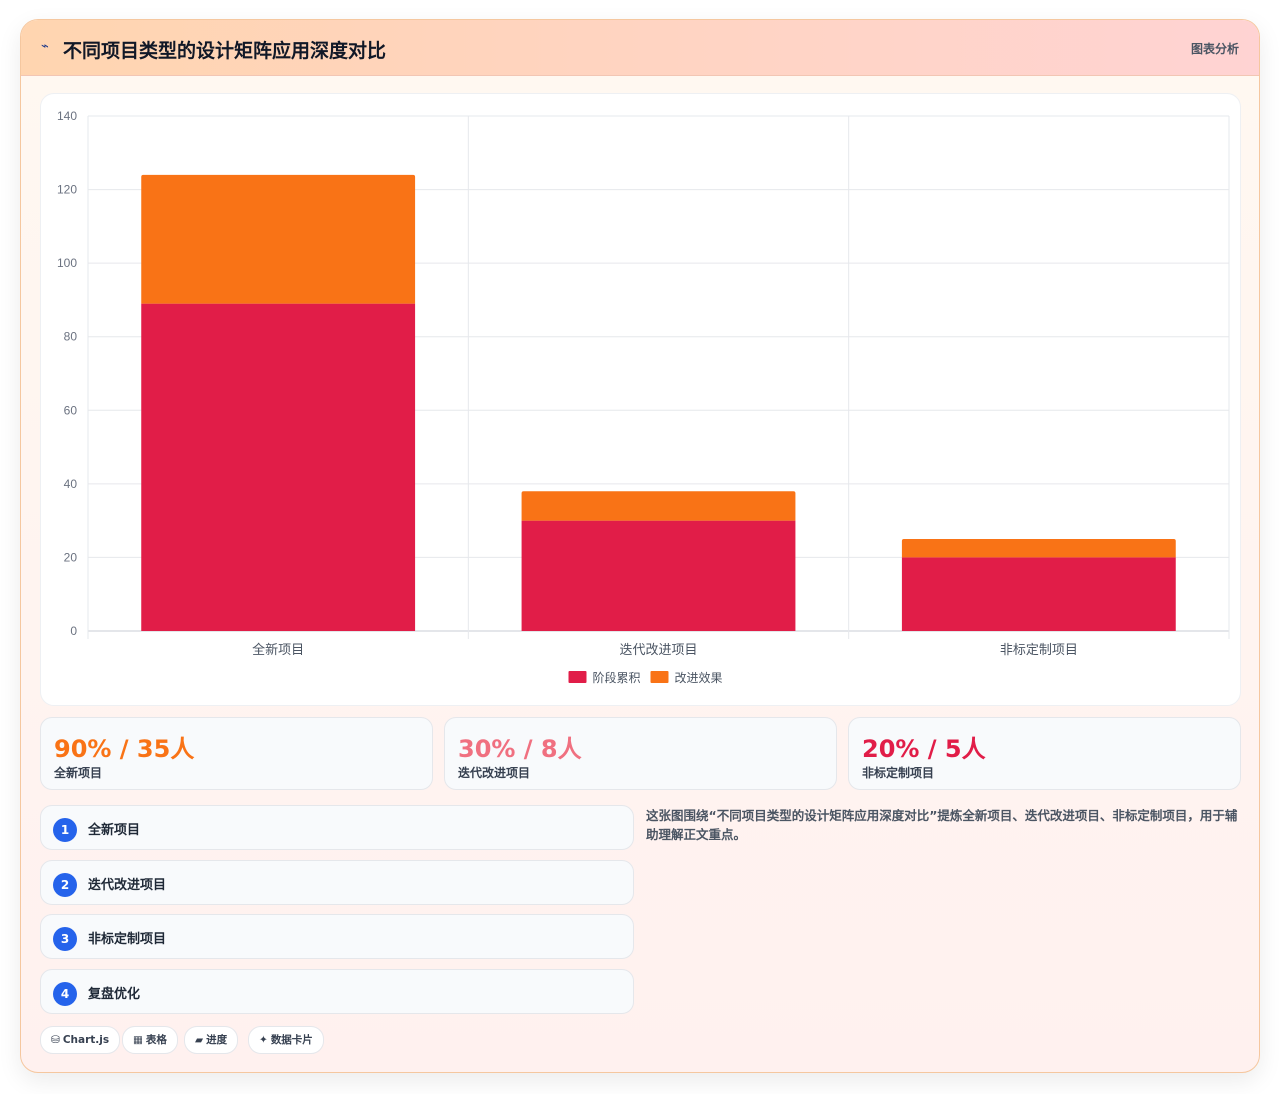 The width and height of the screenshot is (1280, 1094). Describe the element at coordinates (640, 753) in the screenshot. I see `stat-card-iterative: 30% / 8人 迭代改进项目` at that location.